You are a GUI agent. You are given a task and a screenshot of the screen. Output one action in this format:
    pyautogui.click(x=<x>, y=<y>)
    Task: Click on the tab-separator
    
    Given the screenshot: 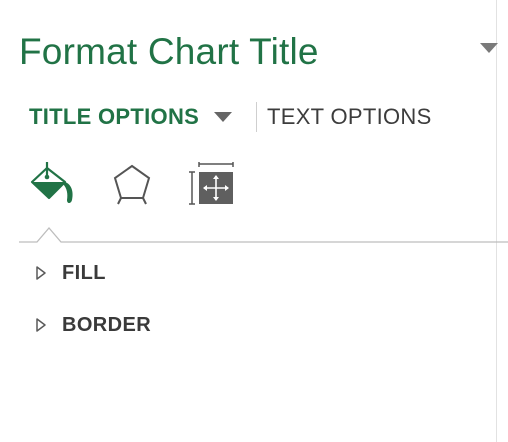 What is the action you would take?
    pyautogui.click(x=256, y=117)
    